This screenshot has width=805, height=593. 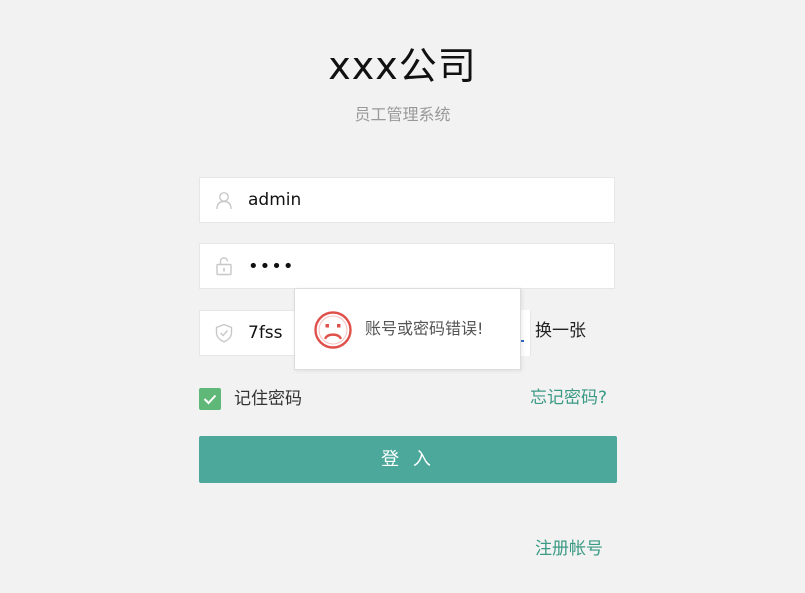 What do you see at coordinates (402, 66) in the screenshot?
I see `page-title: xxx公司` at bounding box center [402, 66].